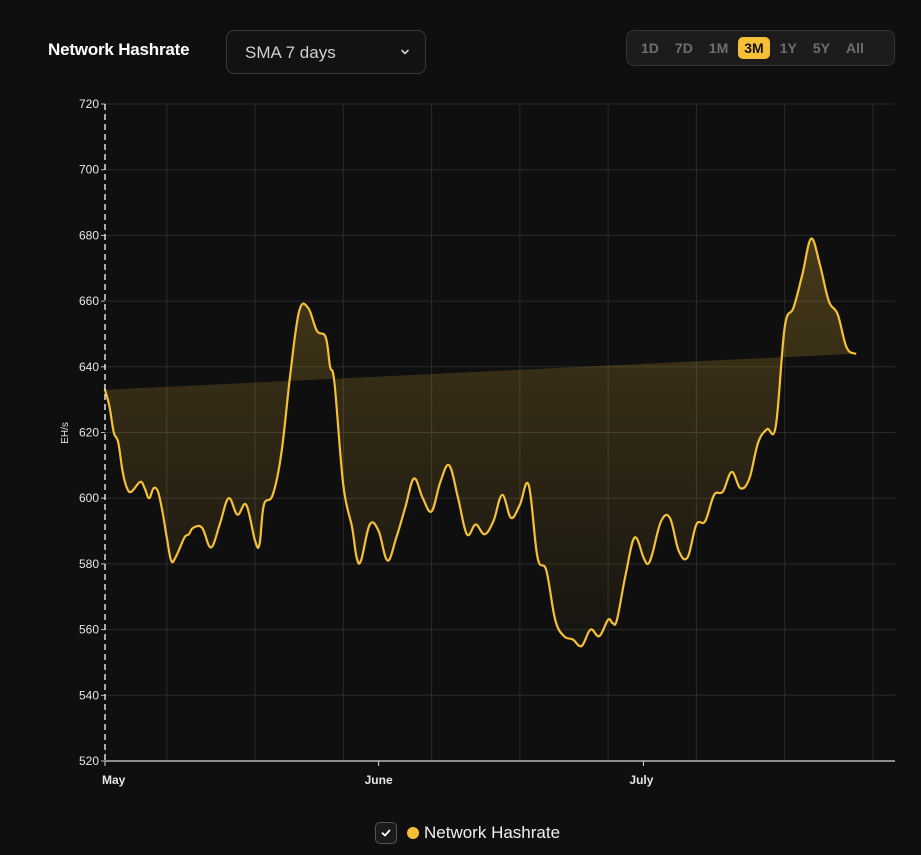 This screenshot has width=921, height=855. What do you see at coordinates (89, 170) in the screenshot?
I see `y-tick-label: 700` at bounding box center [89, 170].